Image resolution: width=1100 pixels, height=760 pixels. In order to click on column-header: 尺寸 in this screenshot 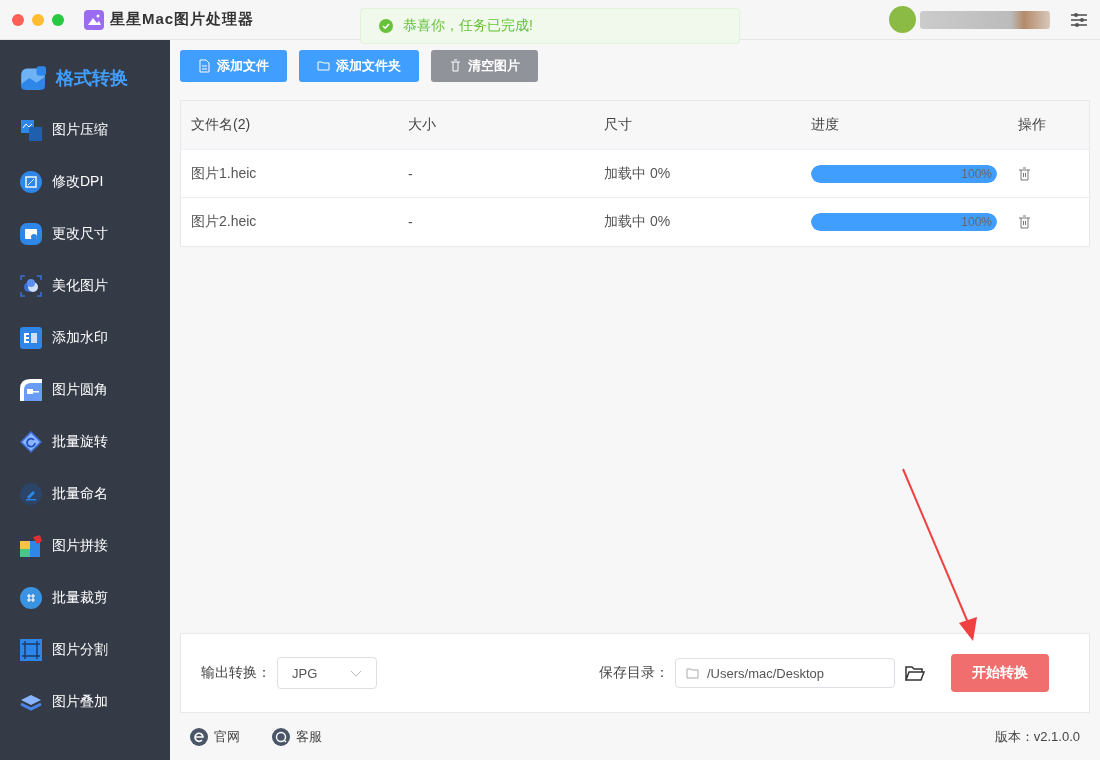, I will do `click(618, 125)`.